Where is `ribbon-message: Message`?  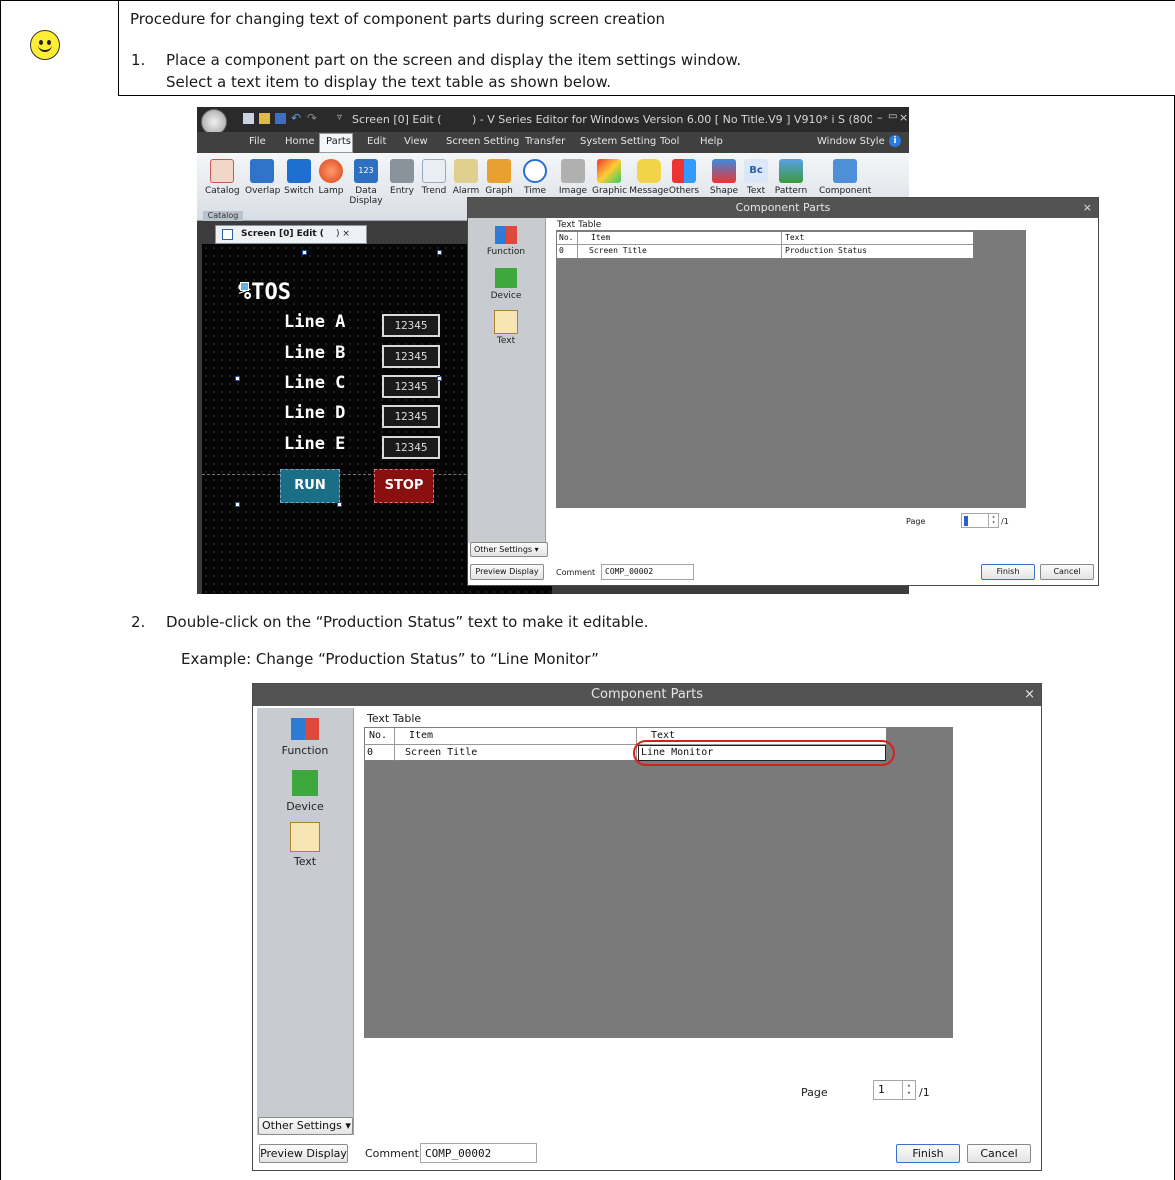 ribbon-message: Message is located at coordinates (649, 176).